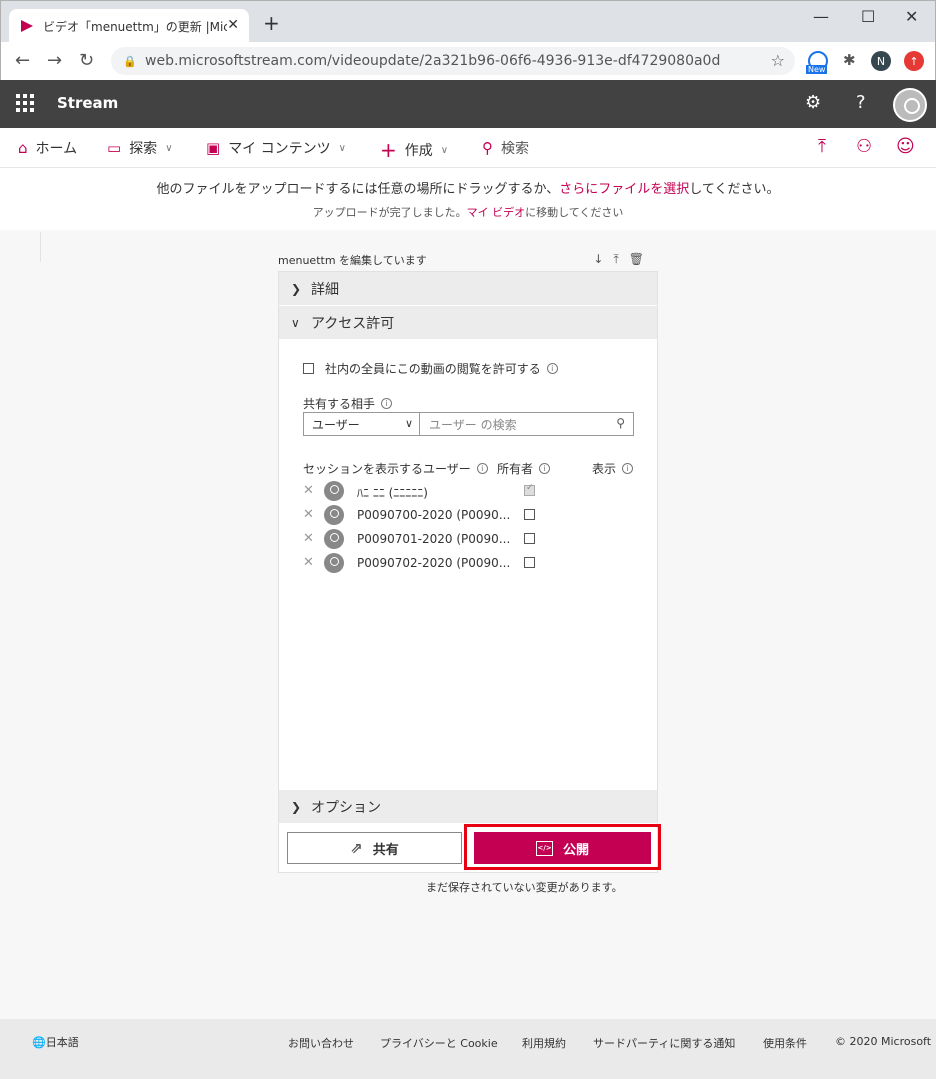 This screenshot has height=1079, width=936. What do you see at coordinates (817, 69) in the screenshot?
I see `extension-badge: New` at bounding box center [817, 69].